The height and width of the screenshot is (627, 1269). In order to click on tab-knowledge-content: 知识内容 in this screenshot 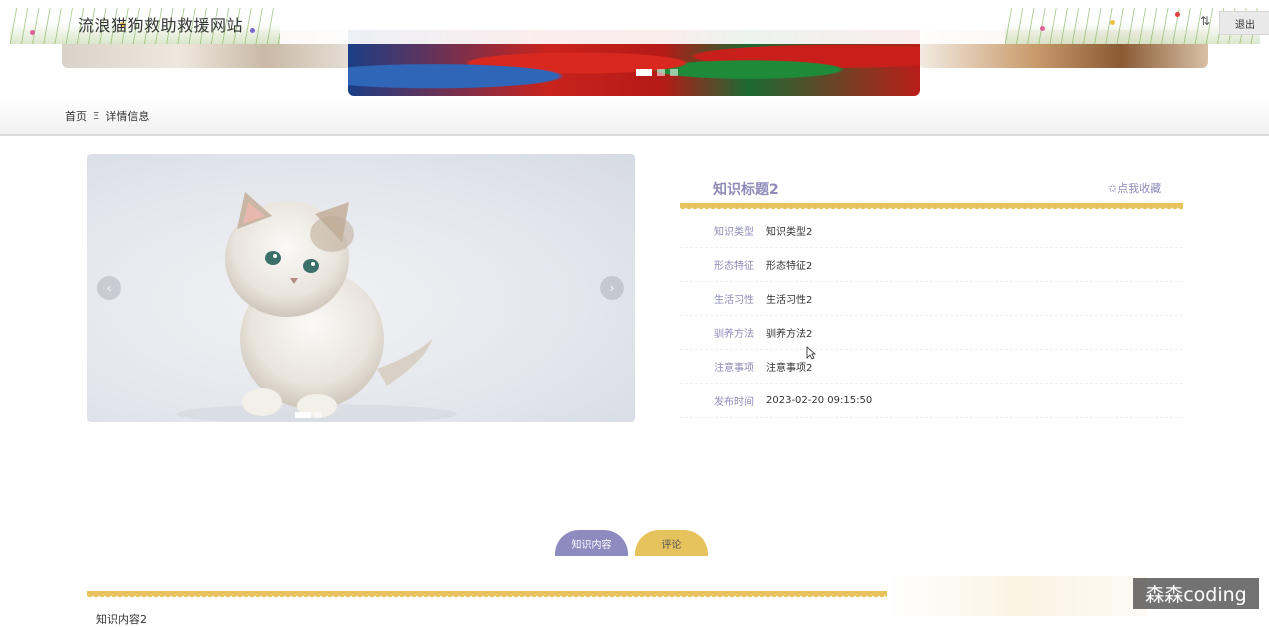, I will do `click(591, 543)`.